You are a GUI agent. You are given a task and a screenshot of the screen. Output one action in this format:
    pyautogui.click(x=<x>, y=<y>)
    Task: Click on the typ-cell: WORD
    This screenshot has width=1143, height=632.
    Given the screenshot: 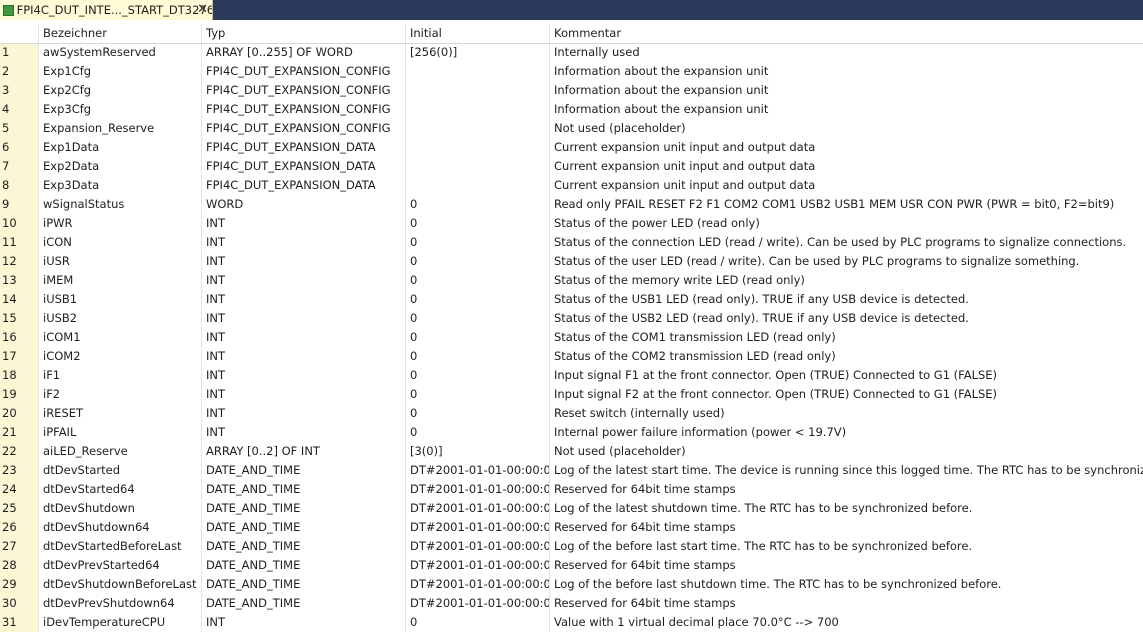 What is the action you would take?
    pyautogui.click(x=303, y=204)
    